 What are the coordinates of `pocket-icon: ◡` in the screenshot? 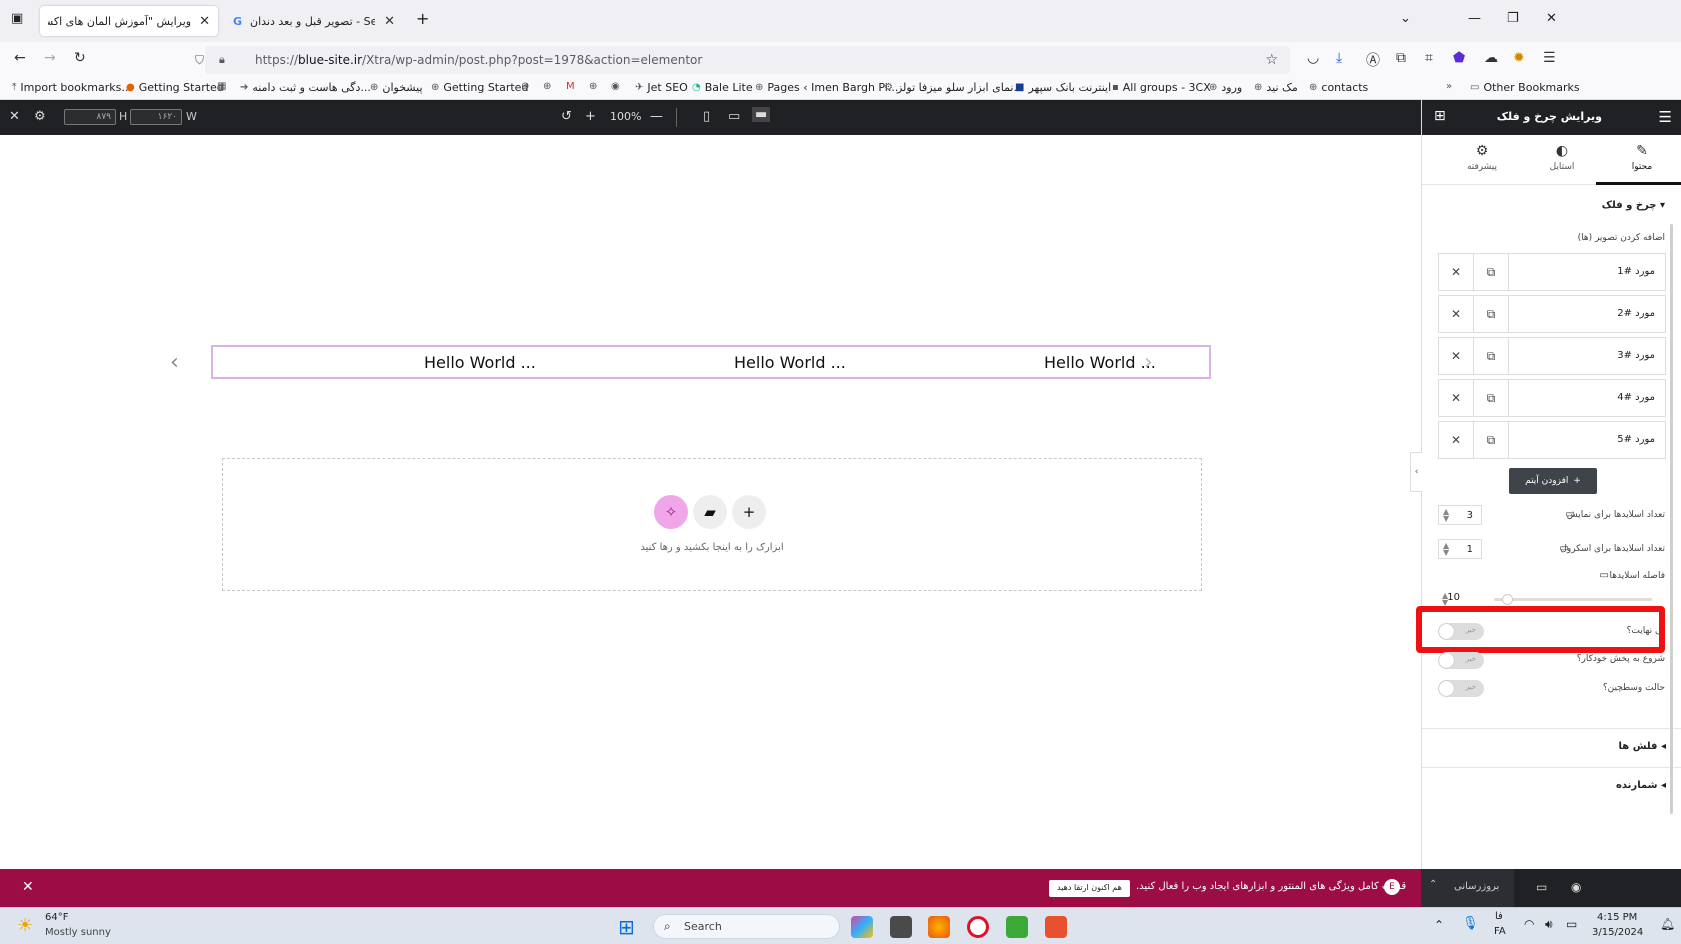 It's located at (1313, 58).